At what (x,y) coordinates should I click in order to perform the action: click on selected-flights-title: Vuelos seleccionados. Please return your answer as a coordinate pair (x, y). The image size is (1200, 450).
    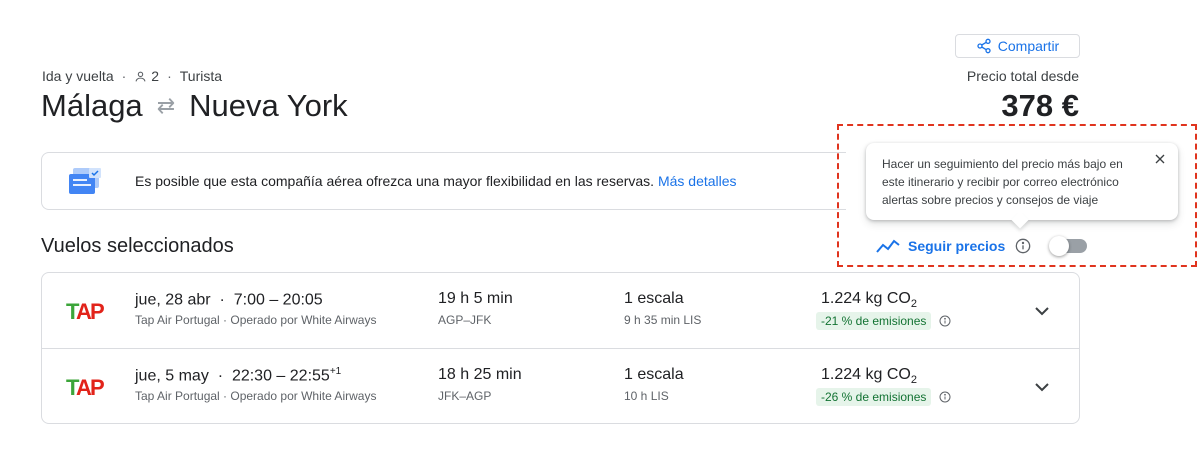
    Looking at the image, I should click on (137, 246).